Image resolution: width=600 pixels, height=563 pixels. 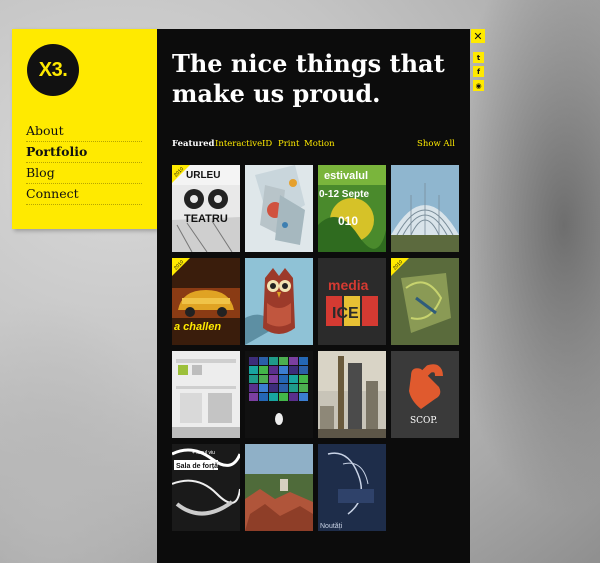 I want to click on portfolio-tile-owl, so click(x=279, y=301).